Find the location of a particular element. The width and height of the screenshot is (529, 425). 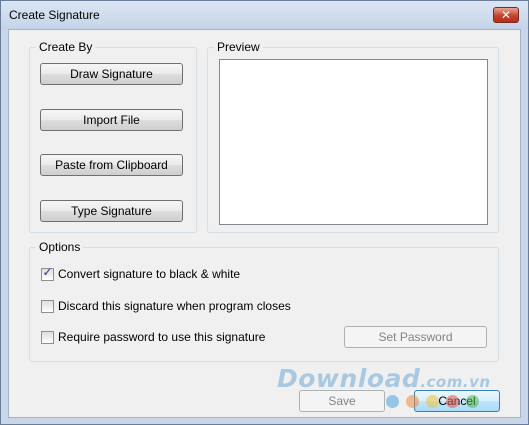

download-watermark: Download.com.vn is located at coordinates (384, 378).